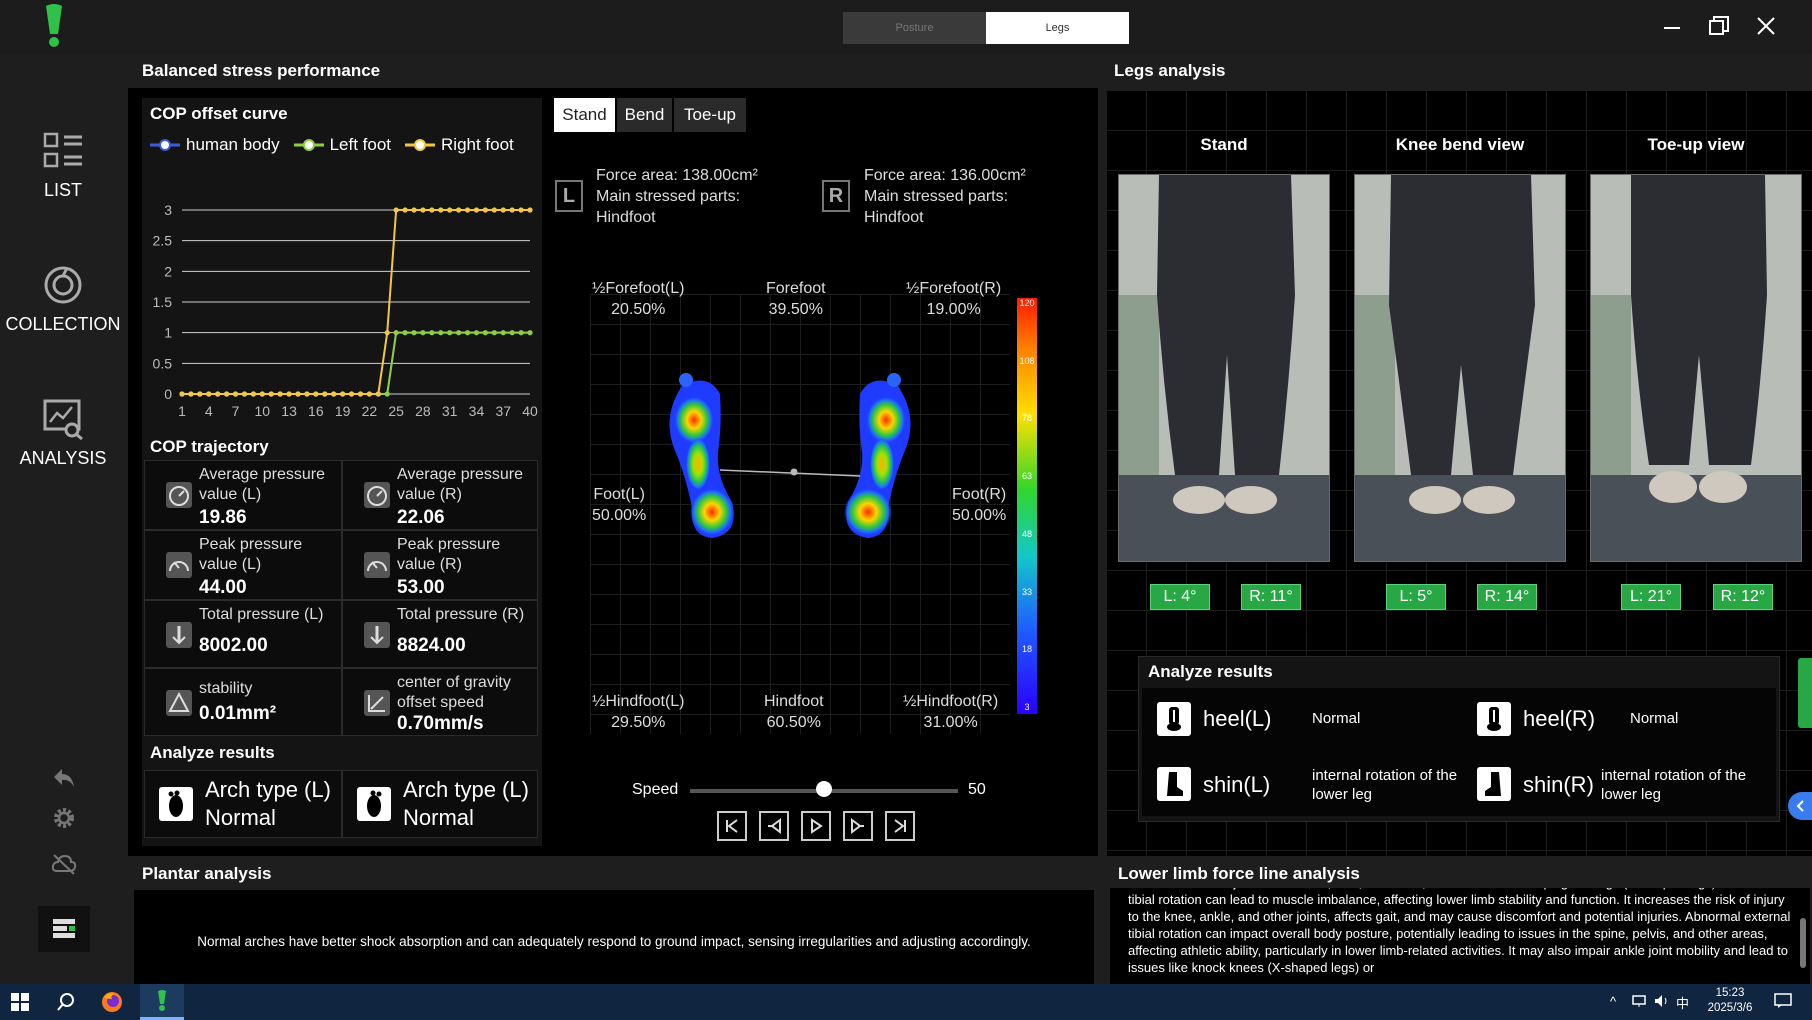  I want to click on color-scale-tick: 33, so click(1026, 591).